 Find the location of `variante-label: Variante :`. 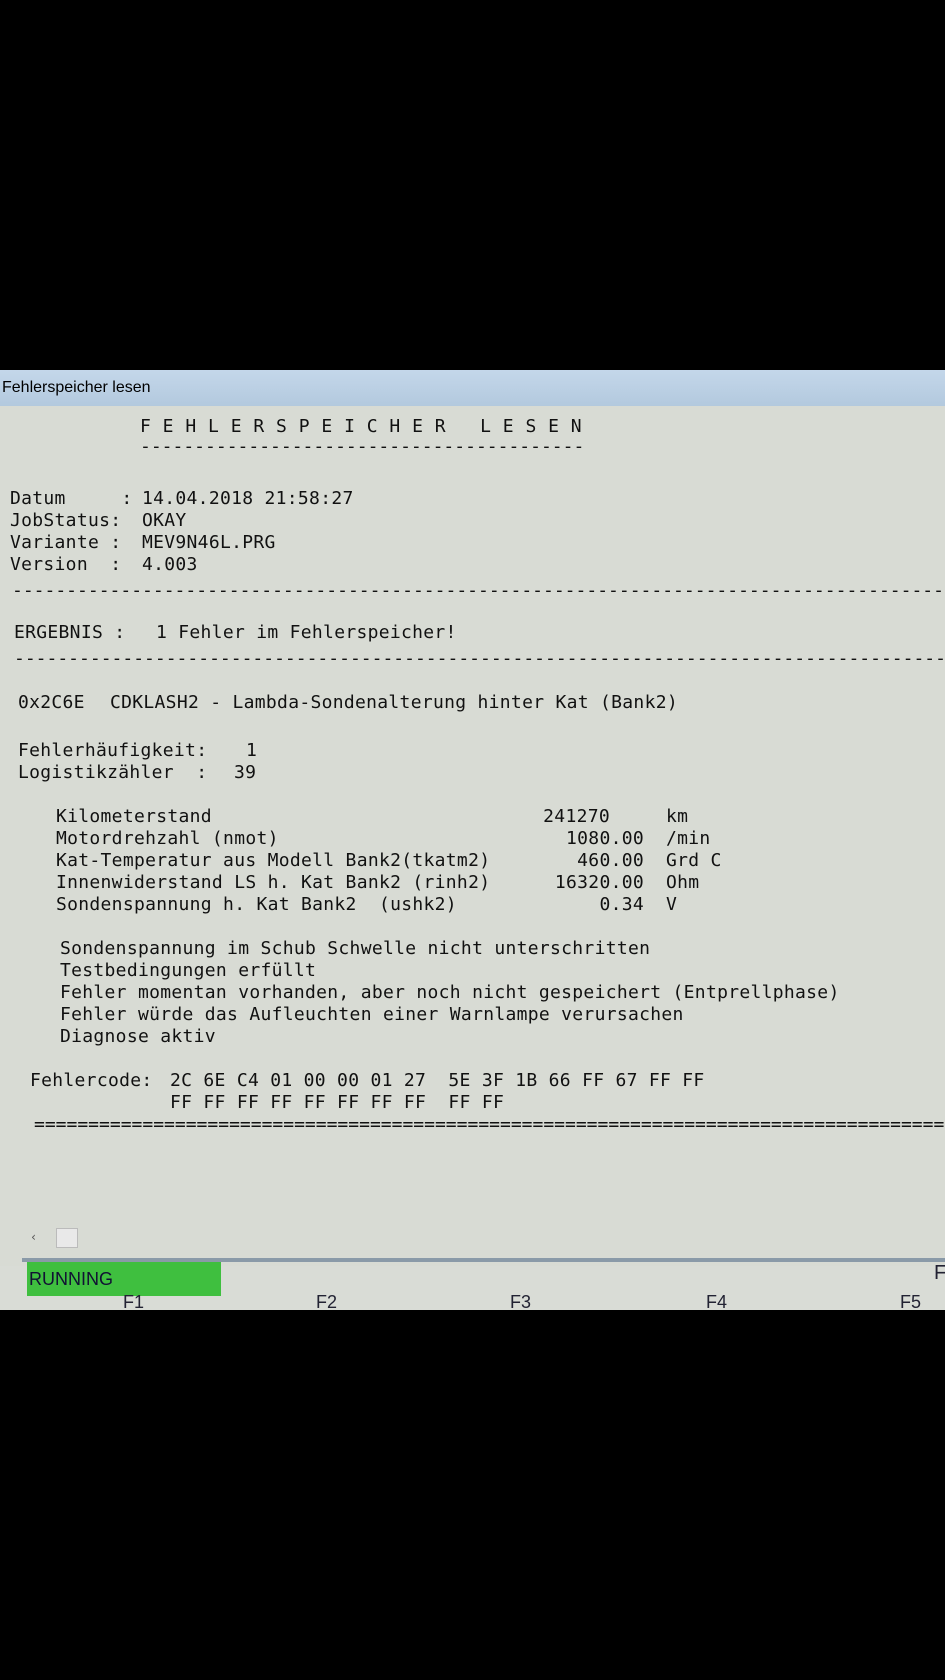

variante-label: Variante : is located at coordinates (66, 542).